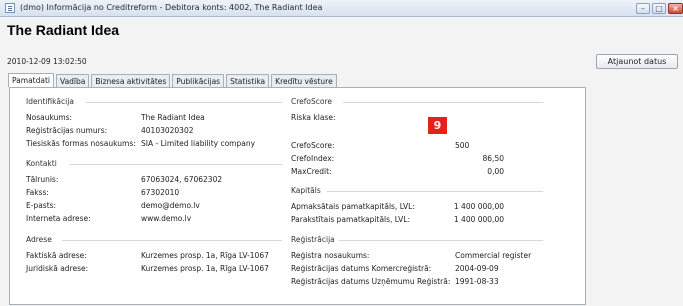 The image size is (683, 306). I want to click on enterprise-register-date-value: 1991-08-33, so click(477, 281).